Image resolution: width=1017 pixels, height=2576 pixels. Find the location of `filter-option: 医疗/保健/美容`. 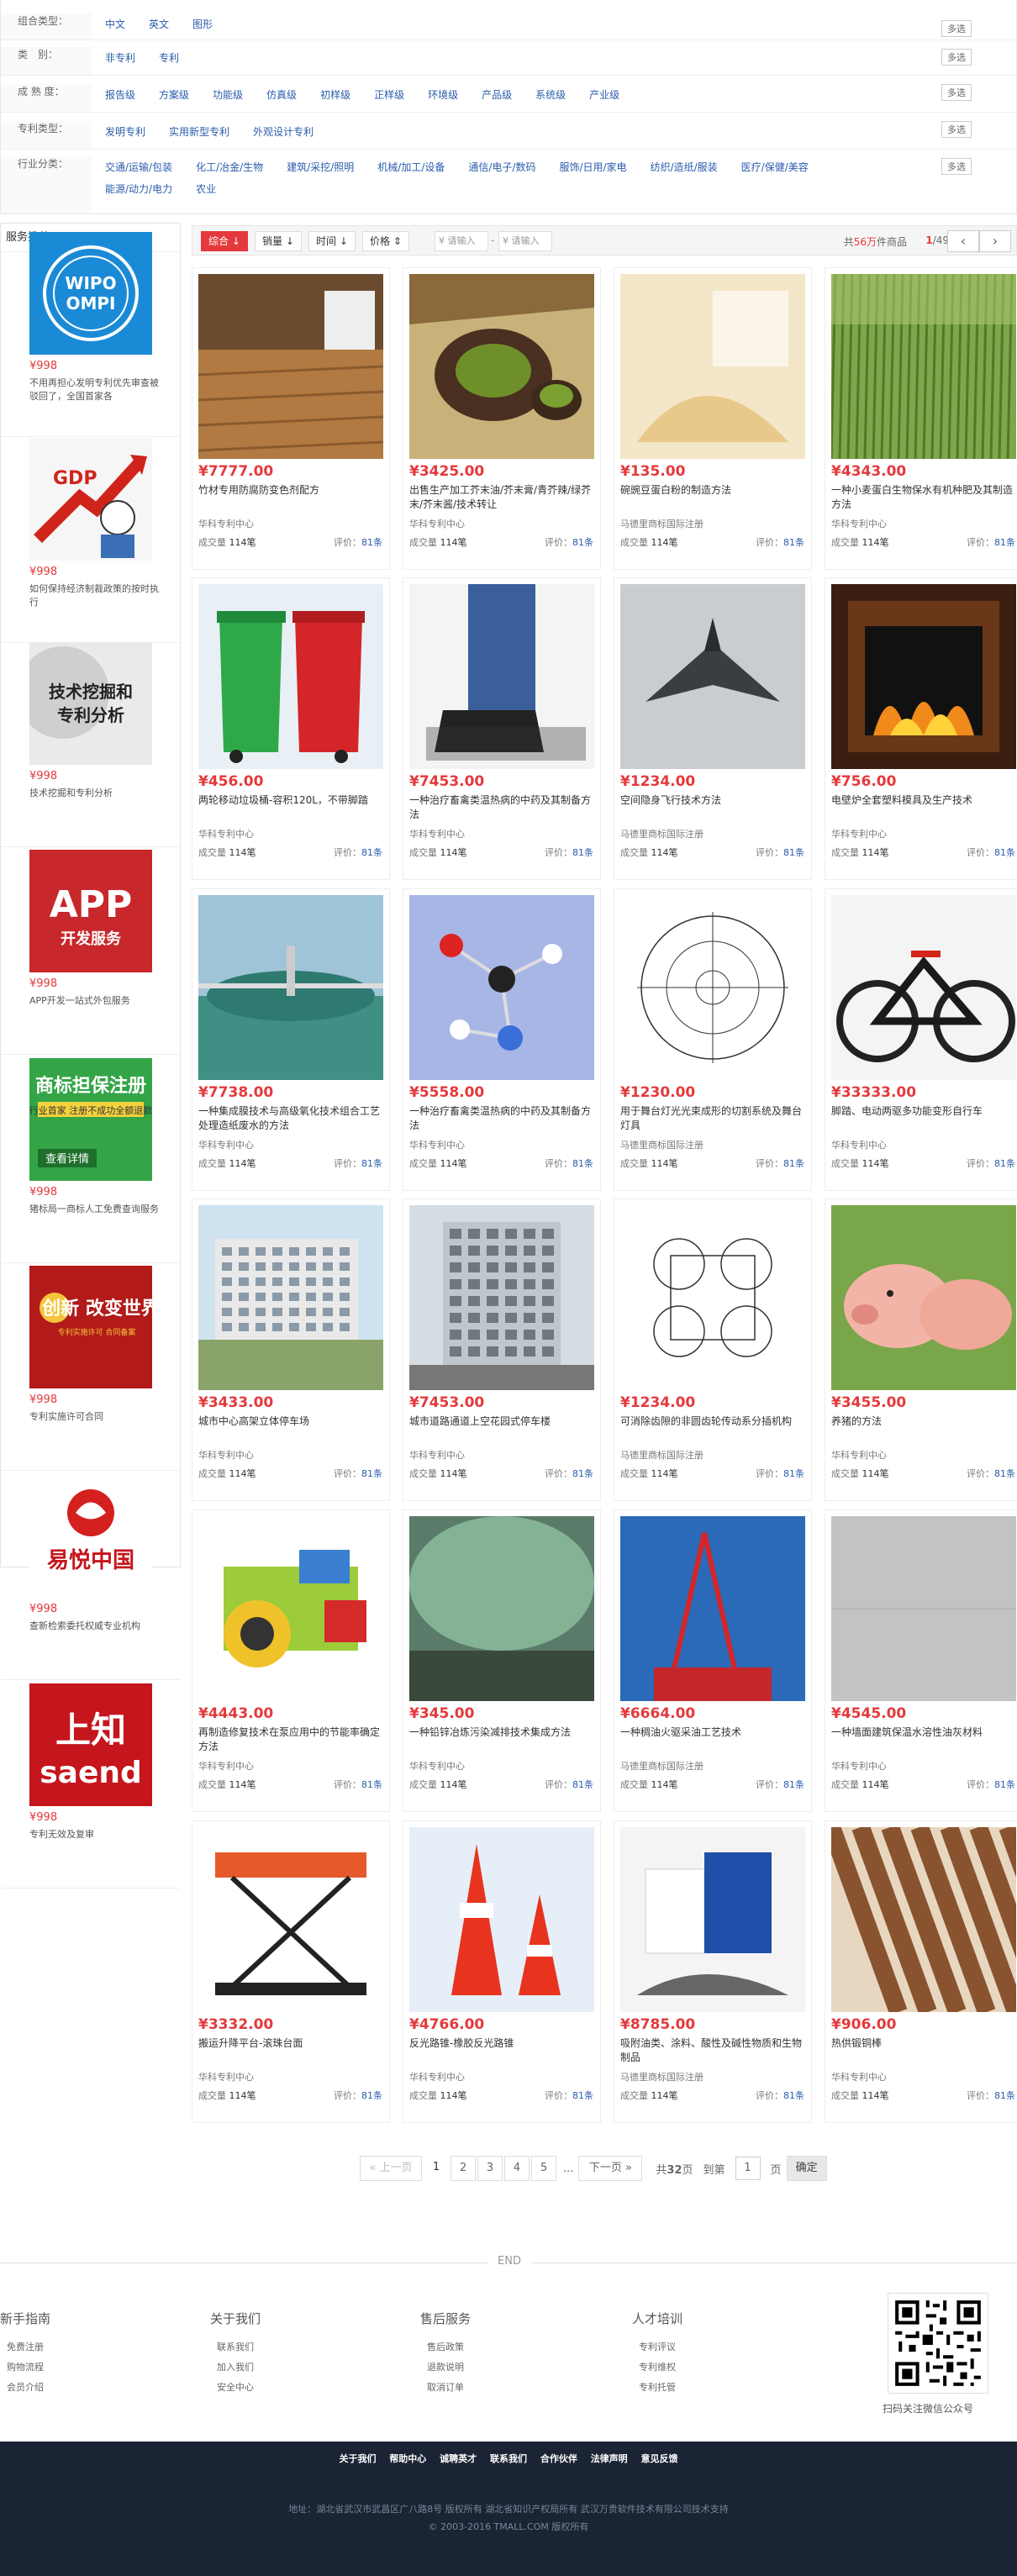

filter-option: 医疗/保健/美容 is located at coordinates (775, 167).